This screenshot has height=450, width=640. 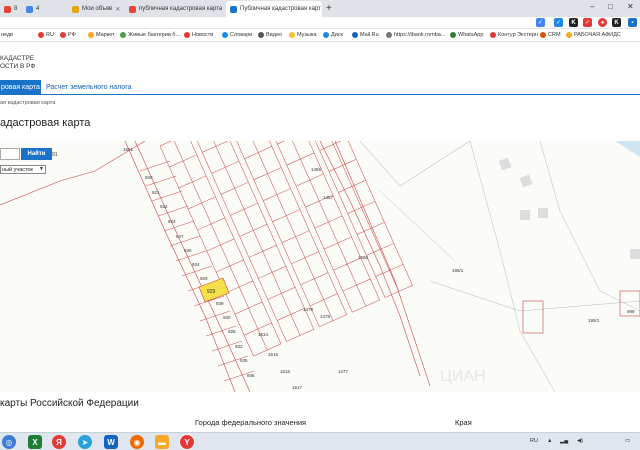 What do you see at coordinates (117, 9) in the screenshot?
I see `close-tab-icon: ✕` at bounding box center [117, 9].